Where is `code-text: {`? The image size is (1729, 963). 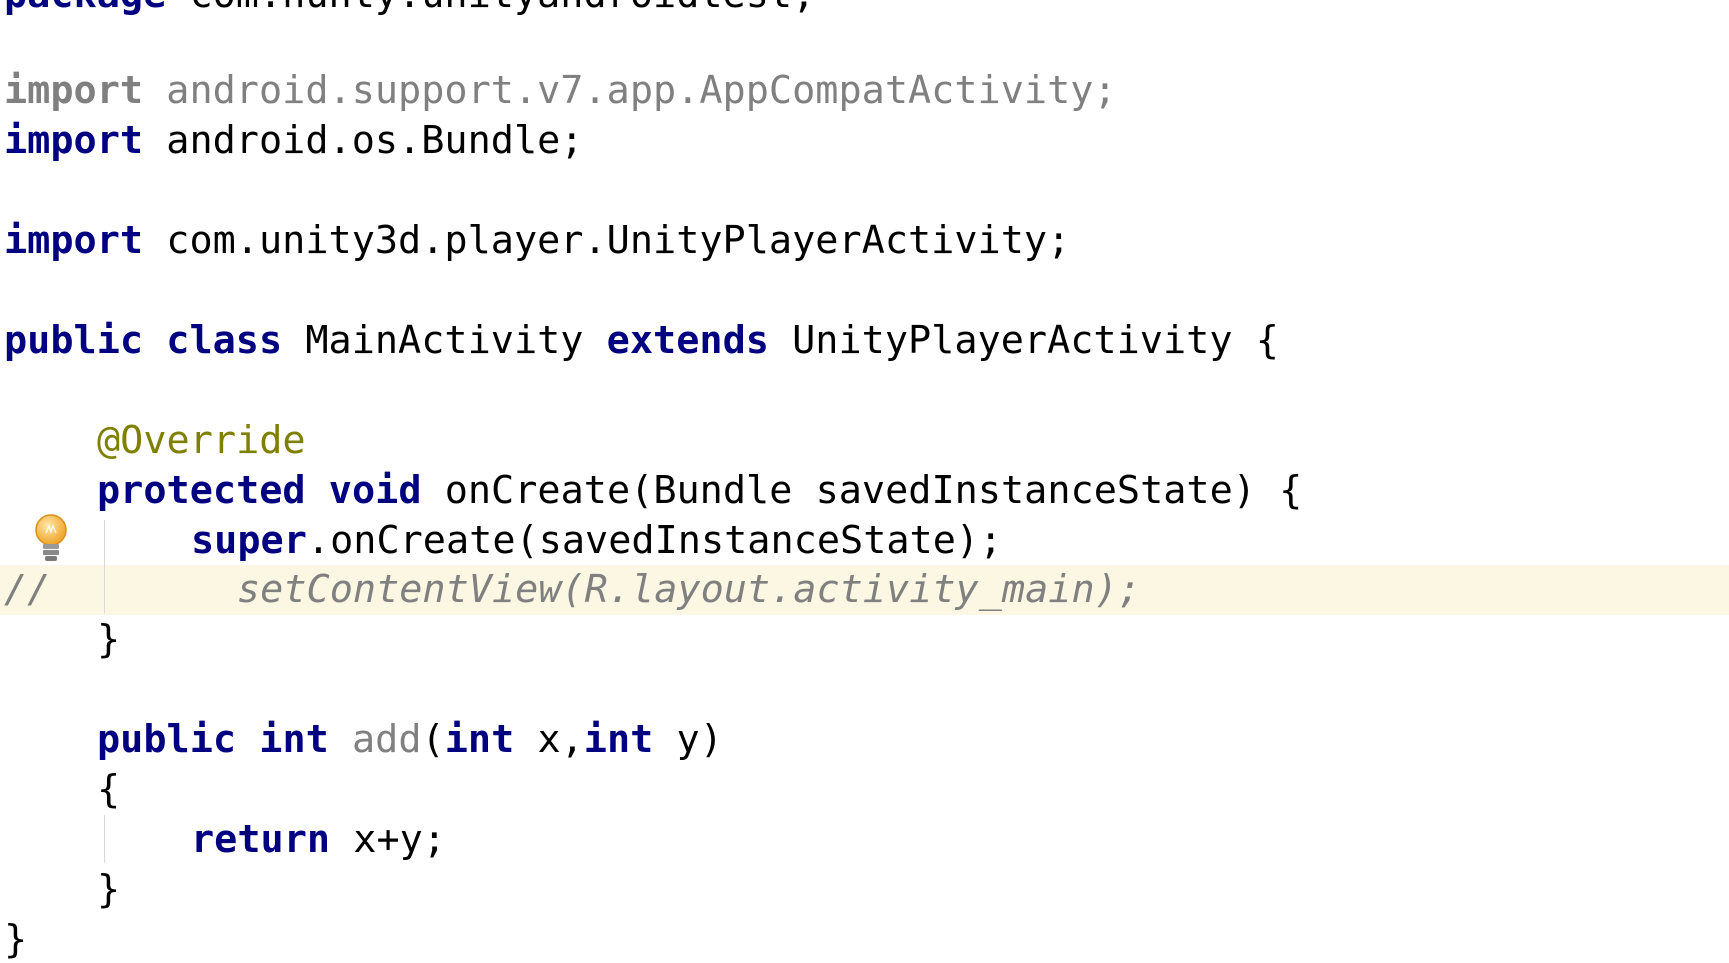 code-text: { is located at coordinates (108, 790).